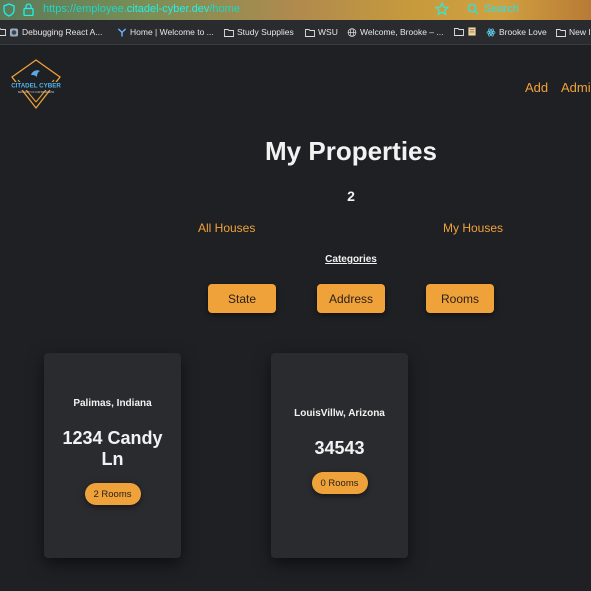  I want to click on property-card: Palimas, Indiana 1234 Candy Ln 2 Rooms, so click(112, 455).